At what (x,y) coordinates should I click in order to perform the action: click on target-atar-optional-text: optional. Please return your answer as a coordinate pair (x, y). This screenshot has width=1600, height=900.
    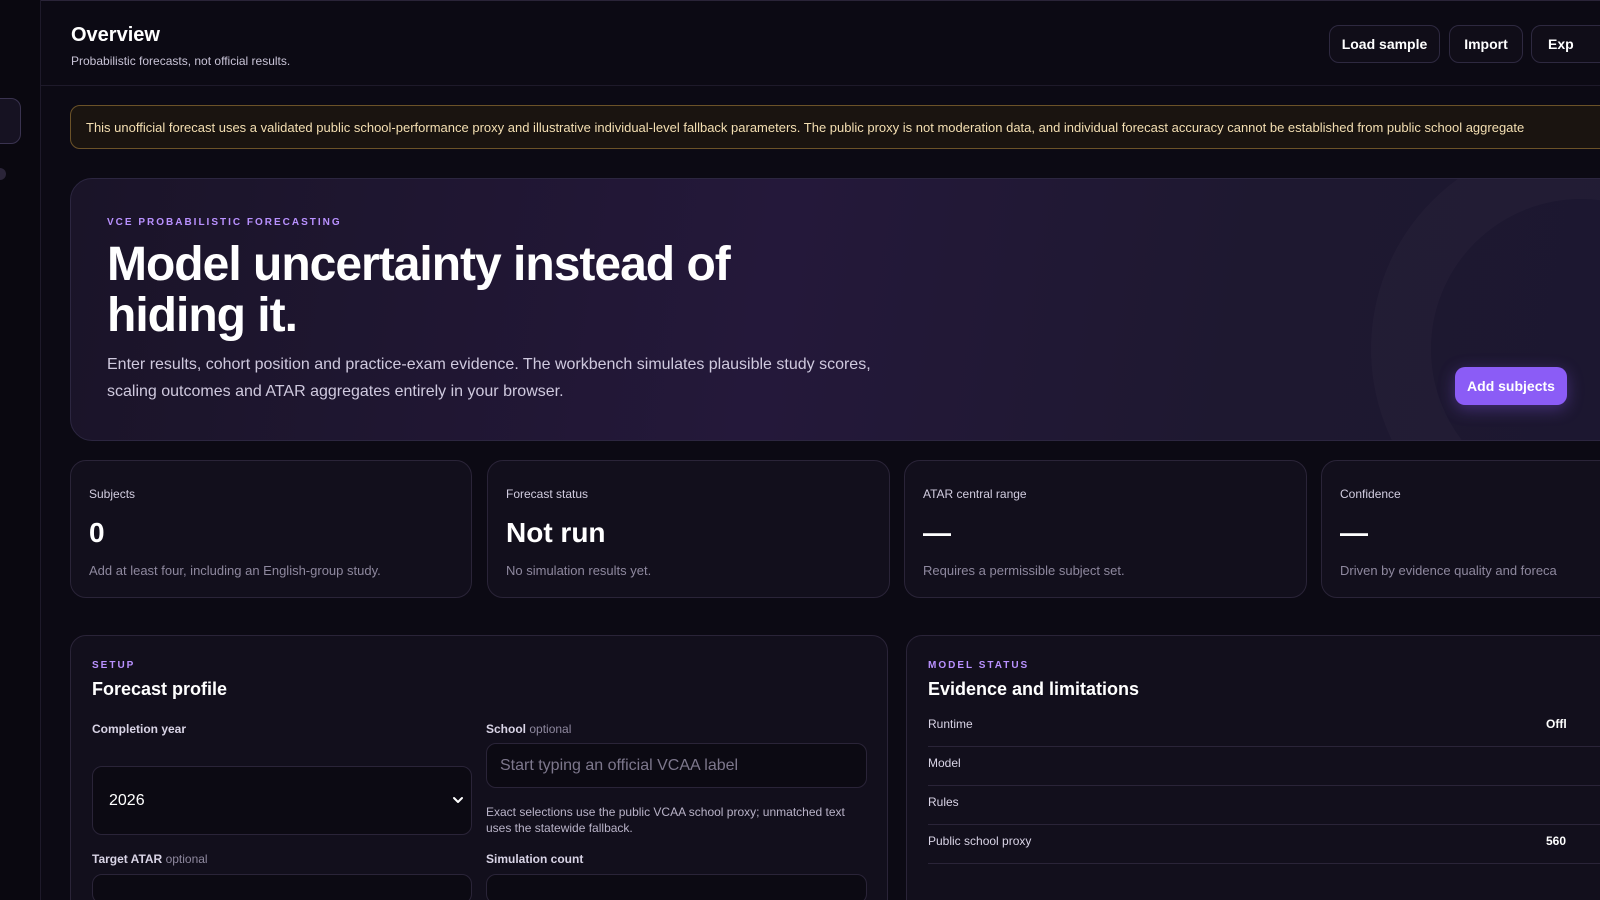
    Looking at the image, I should click on (186, 859).